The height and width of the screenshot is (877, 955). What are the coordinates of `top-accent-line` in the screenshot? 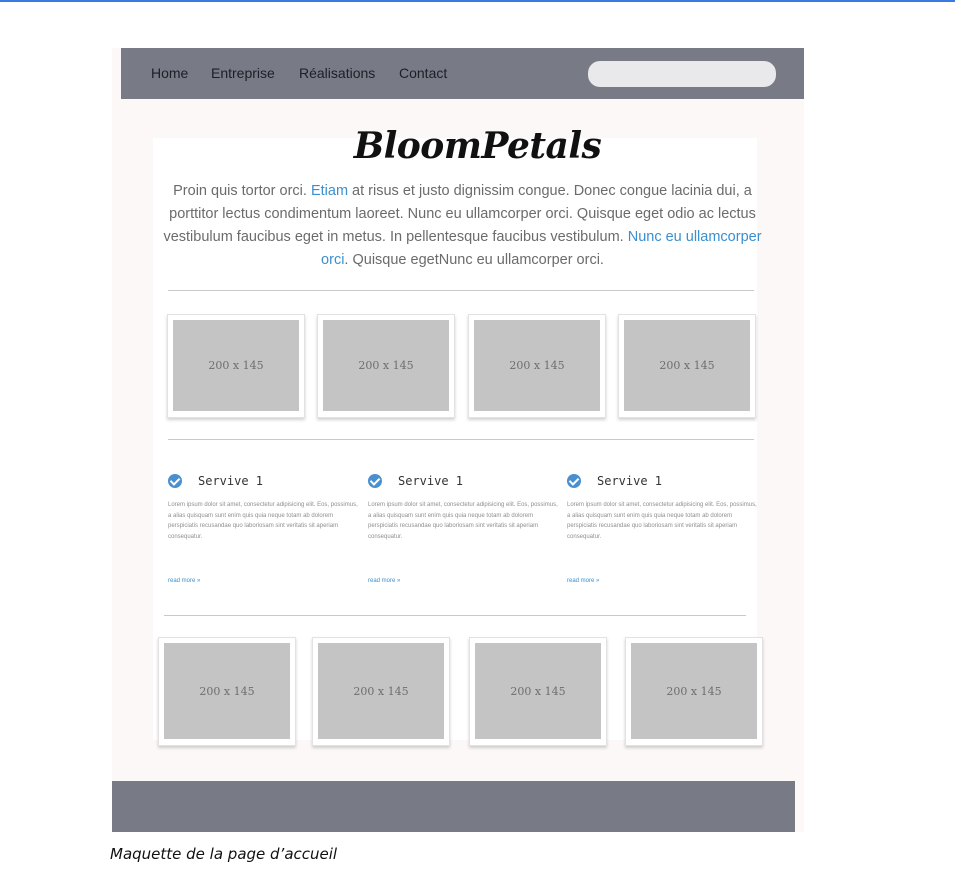 It's located at (477, 1).